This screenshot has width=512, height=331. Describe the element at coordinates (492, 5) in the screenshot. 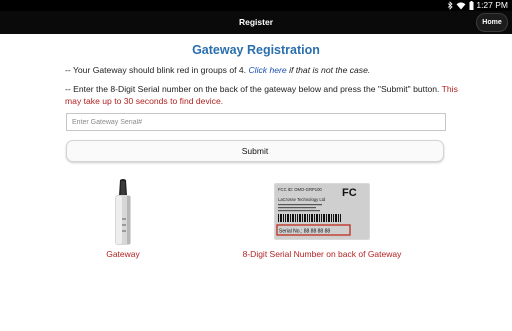

I see `status-time: 1:27 PM` at that location.